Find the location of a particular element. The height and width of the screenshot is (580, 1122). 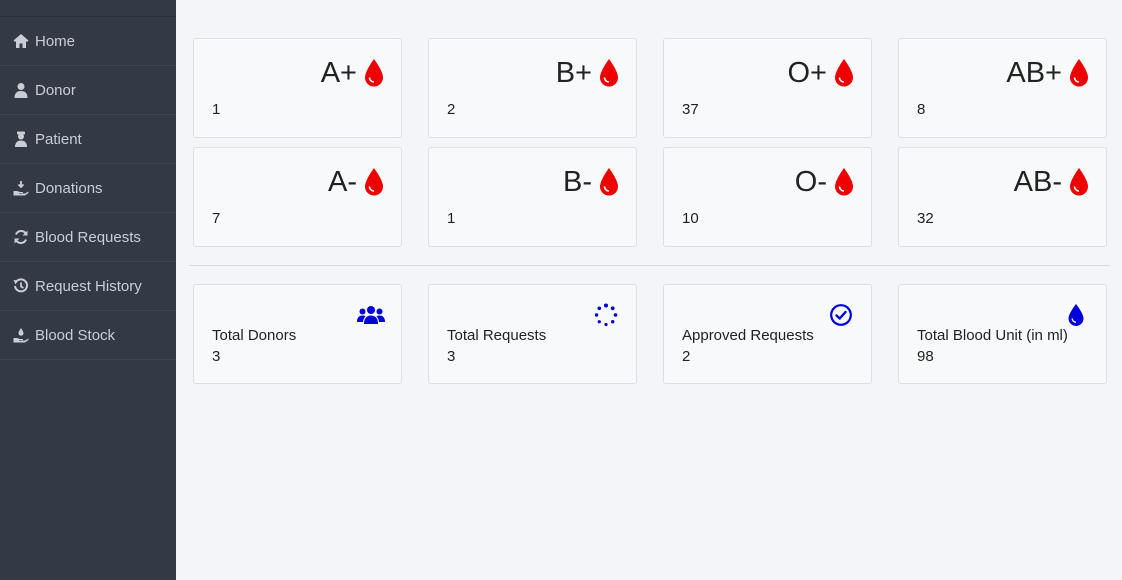

stat-value: 2 is located at coordinates (686, 356).